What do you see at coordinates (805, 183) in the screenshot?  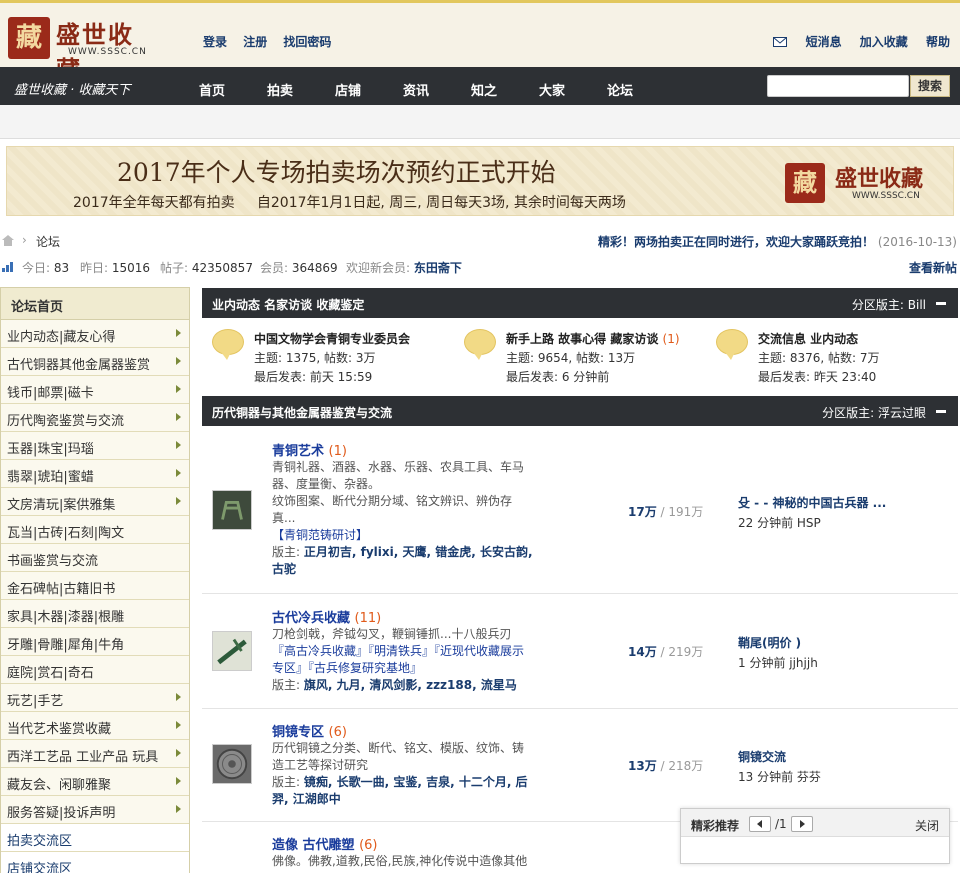 I see `banner-logo-seal: 藏` at bounding box center [805, 183].